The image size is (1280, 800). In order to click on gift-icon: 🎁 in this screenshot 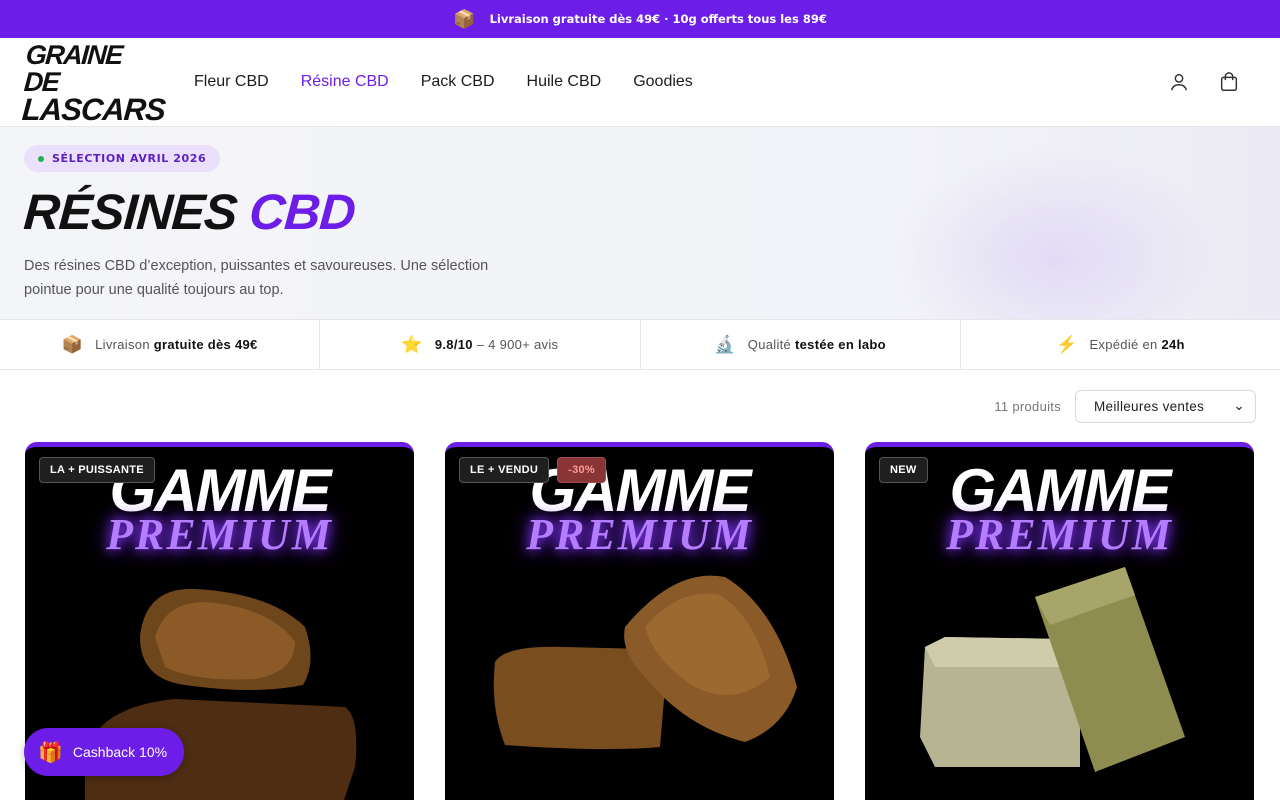, I will do `click(50, 752)`.